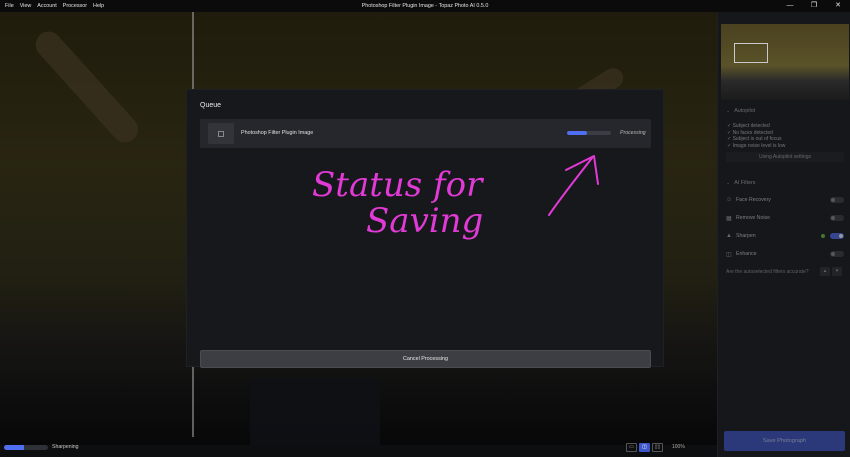  What do you see at coordinates (748, 126) in the screenshot?
I see `autopilot-check: ✓ Subject detected` at bounding box center [748, 126].